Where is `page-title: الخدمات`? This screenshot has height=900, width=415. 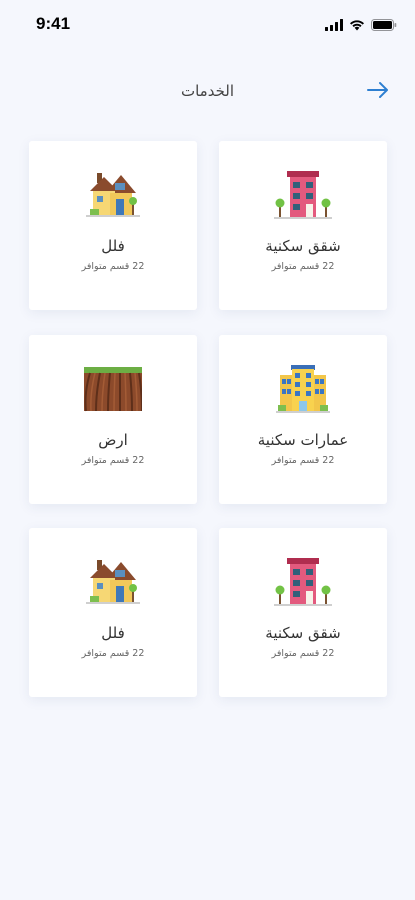 page-title: الخدمات is located at coordinates (207, 91).